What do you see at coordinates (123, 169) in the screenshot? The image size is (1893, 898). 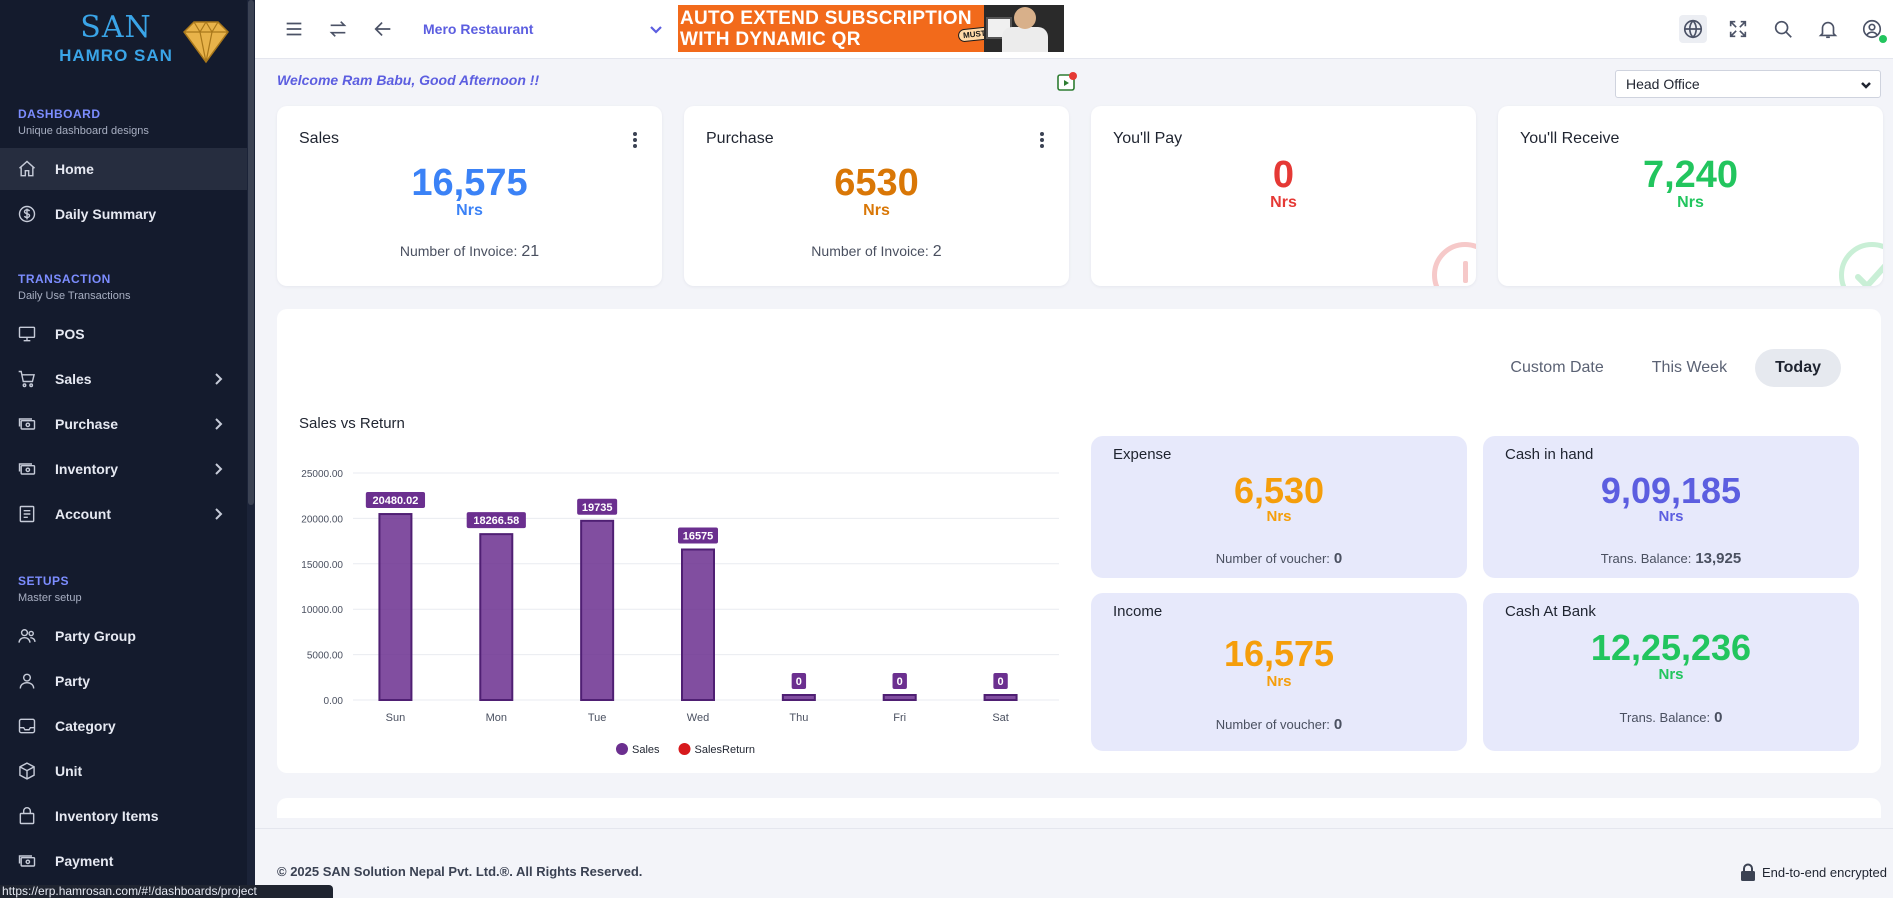 I see `sidebar-item-home: Home` at bounding box center [123, 169].